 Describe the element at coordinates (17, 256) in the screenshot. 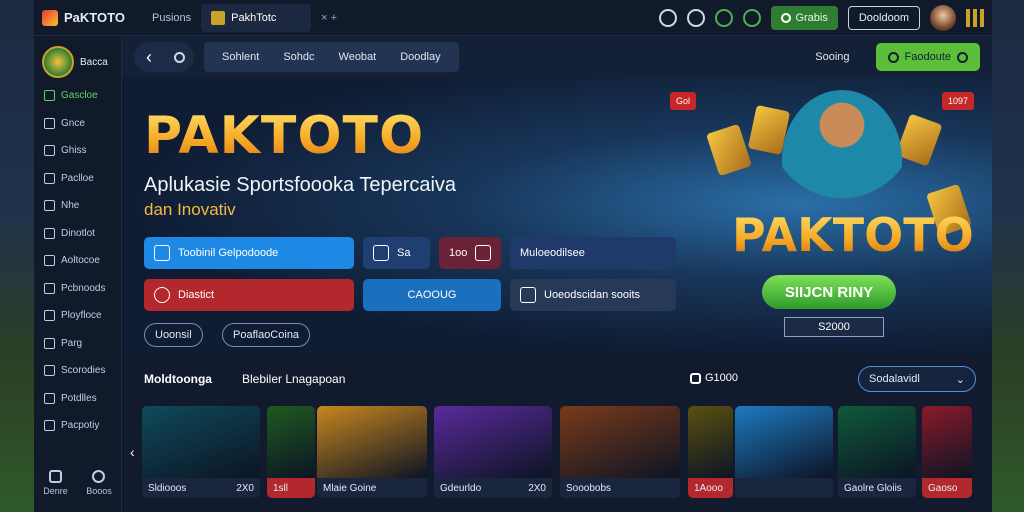

I see `stadium-backdrop-left` at that location.